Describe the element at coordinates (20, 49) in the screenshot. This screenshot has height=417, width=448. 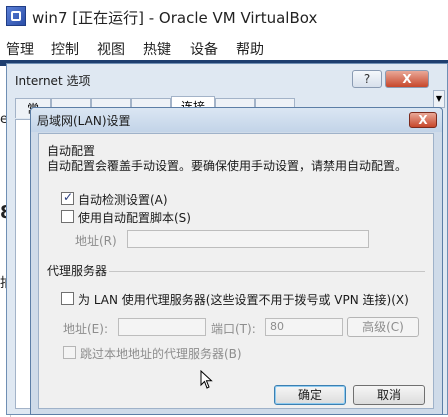
I see `menu-manage: 管理` at that location.